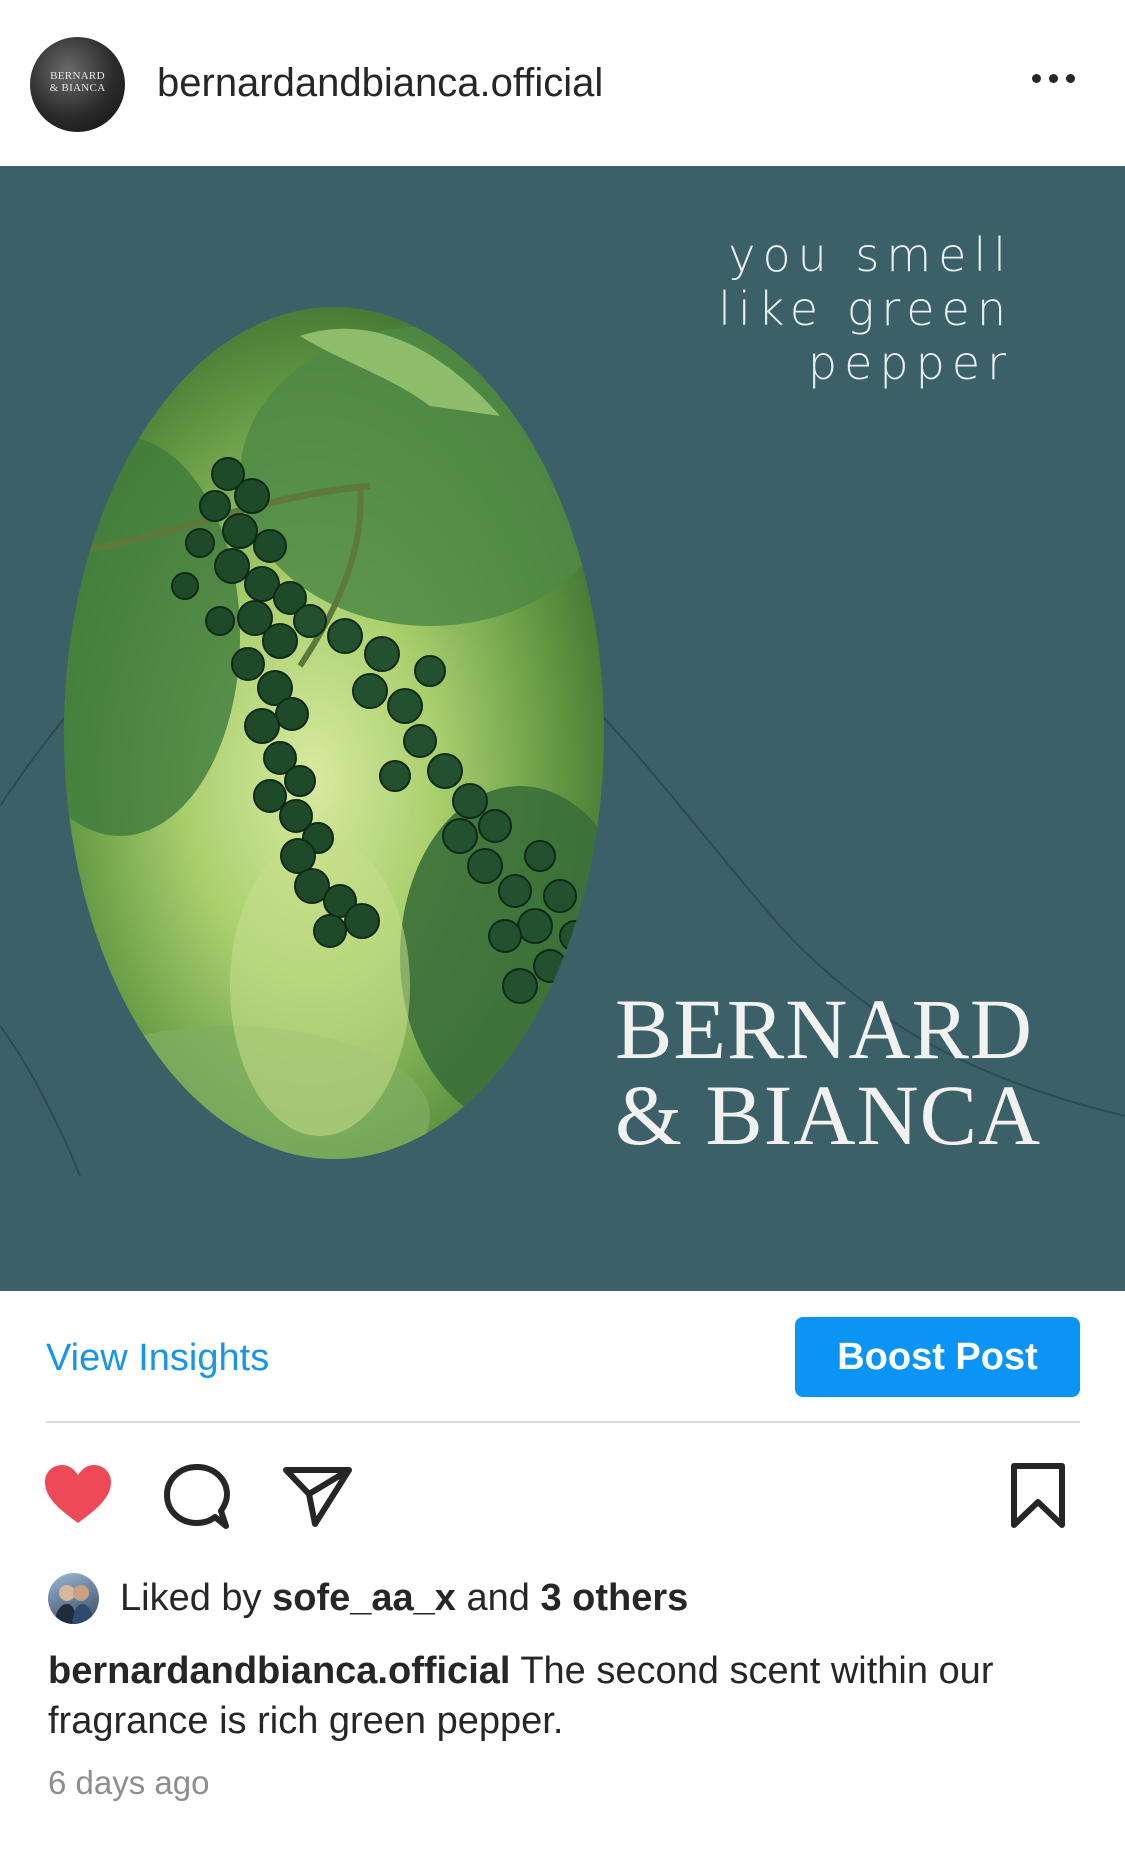 The height and width of the screenshot is (1872, 1125). What do you see at coordinates (562, 1495) in the screenshot?
I see `post-actions` at bounding box center [562, 1495].